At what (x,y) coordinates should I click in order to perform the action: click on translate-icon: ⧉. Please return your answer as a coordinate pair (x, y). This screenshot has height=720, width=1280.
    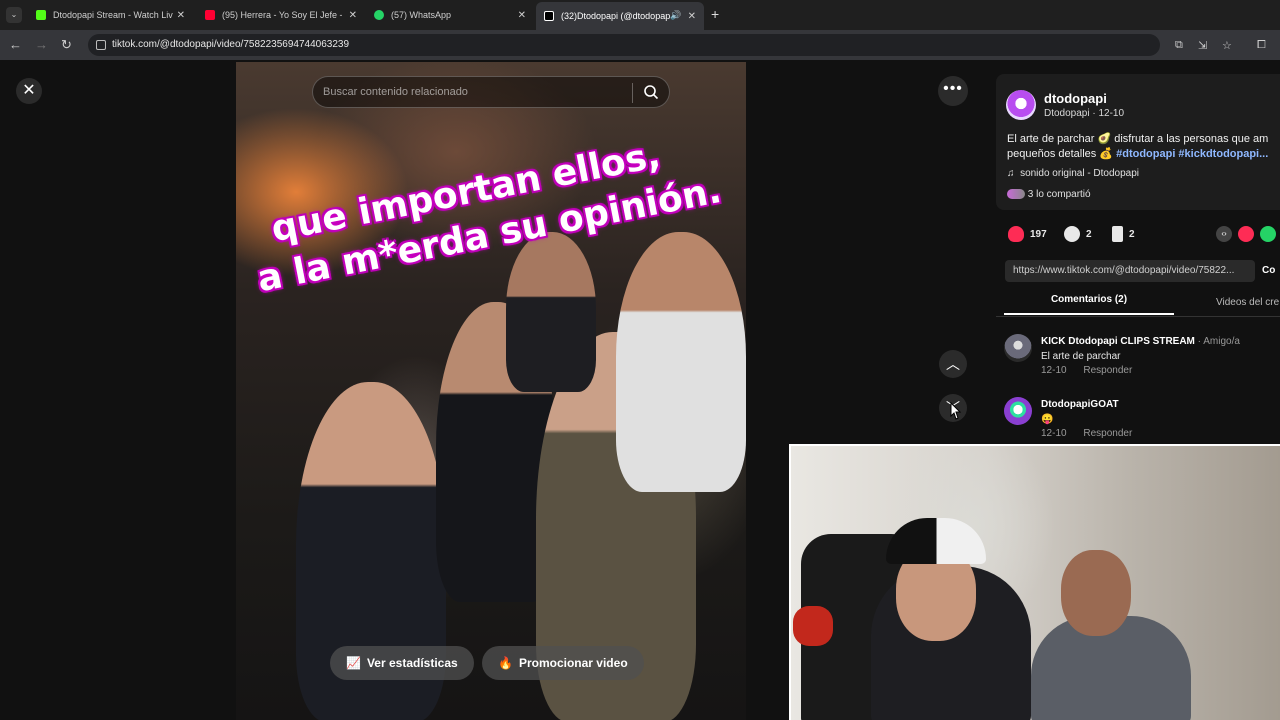
    Looking at the image, I should click on (1179, 45).